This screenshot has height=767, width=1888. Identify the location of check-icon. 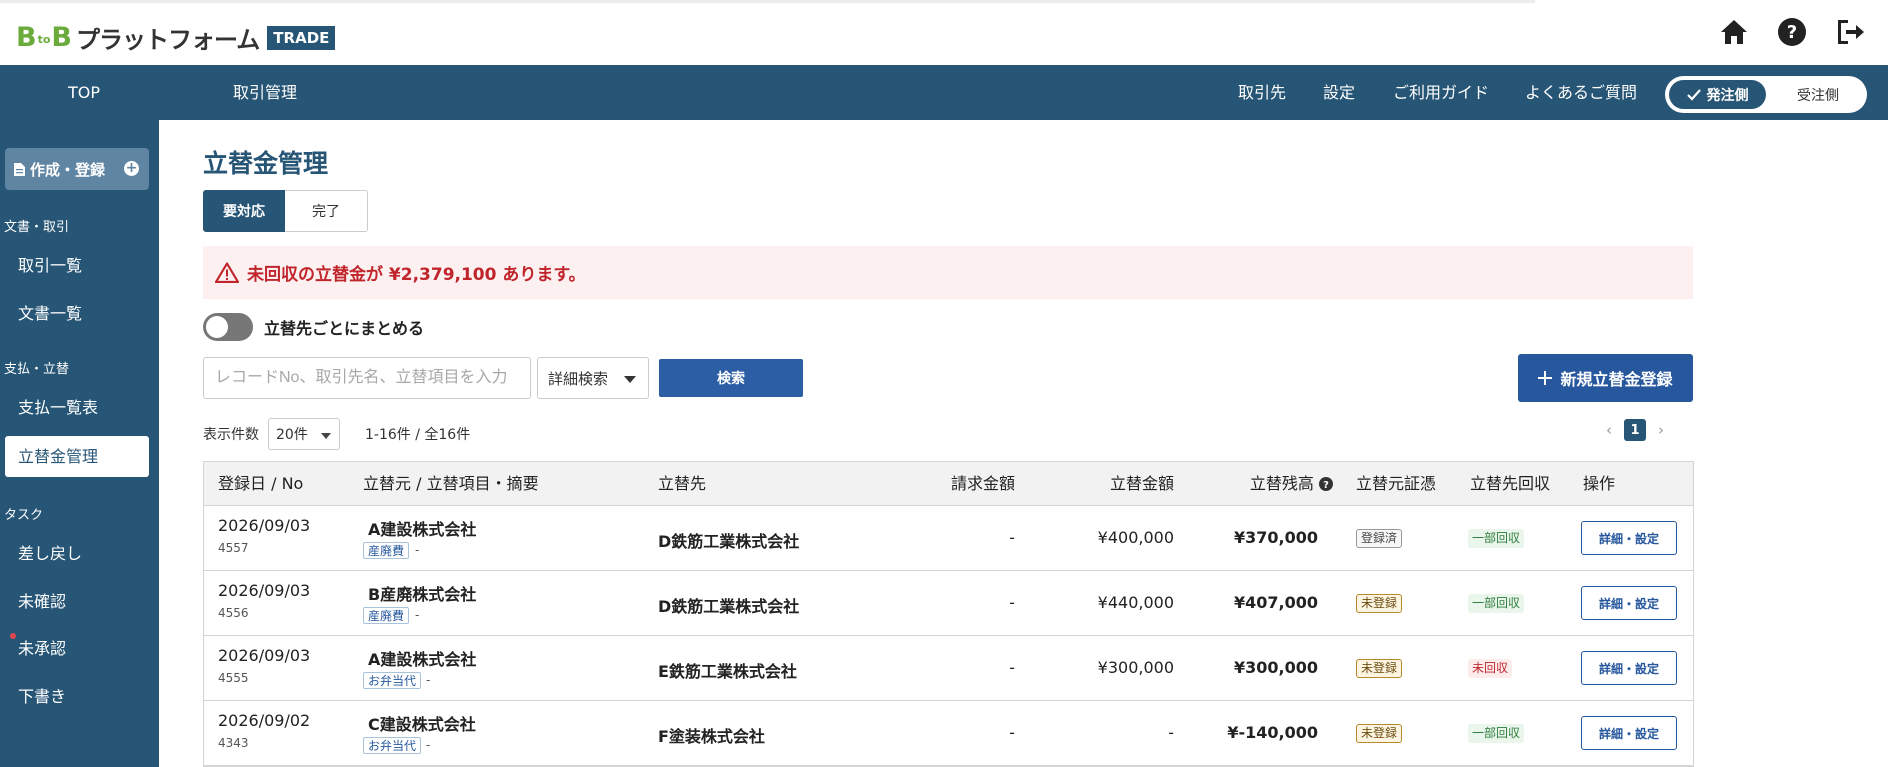
(1693, 94).